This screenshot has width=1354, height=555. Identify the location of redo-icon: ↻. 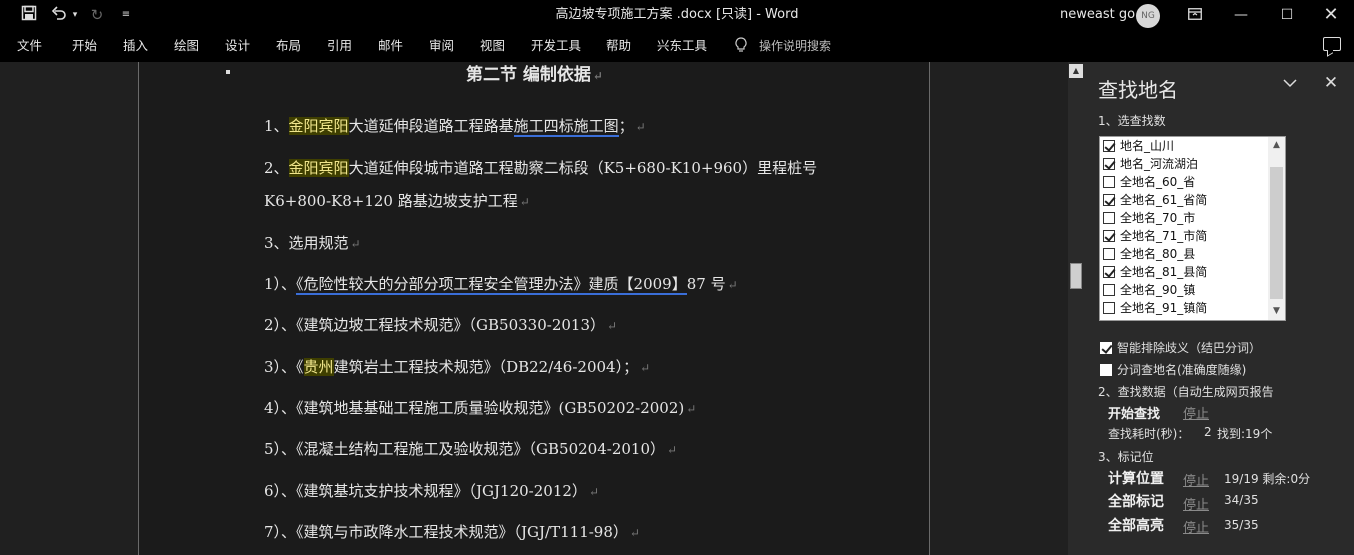
(97, 15).